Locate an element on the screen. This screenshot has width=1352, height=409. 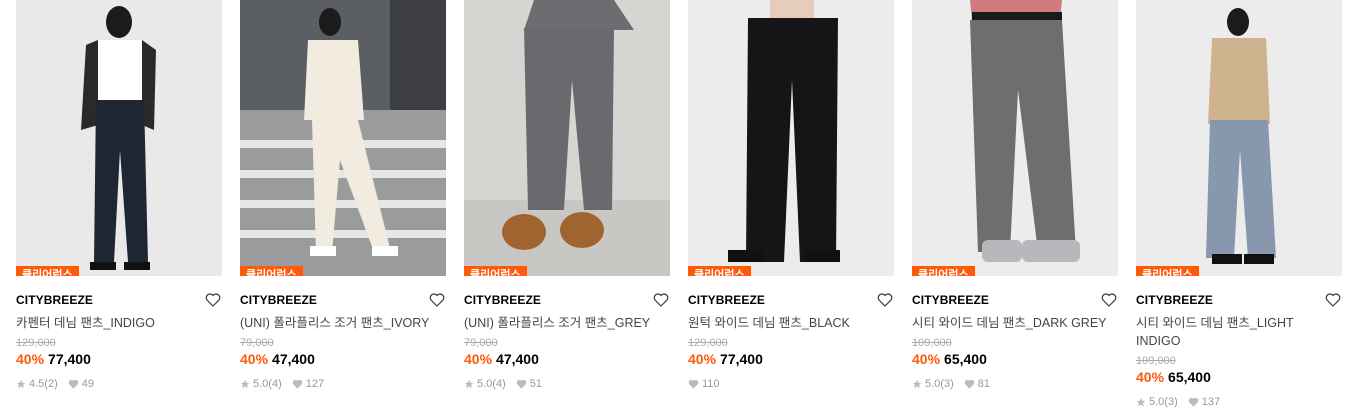
like-count: 137 is located at coordinates (1211, 402).